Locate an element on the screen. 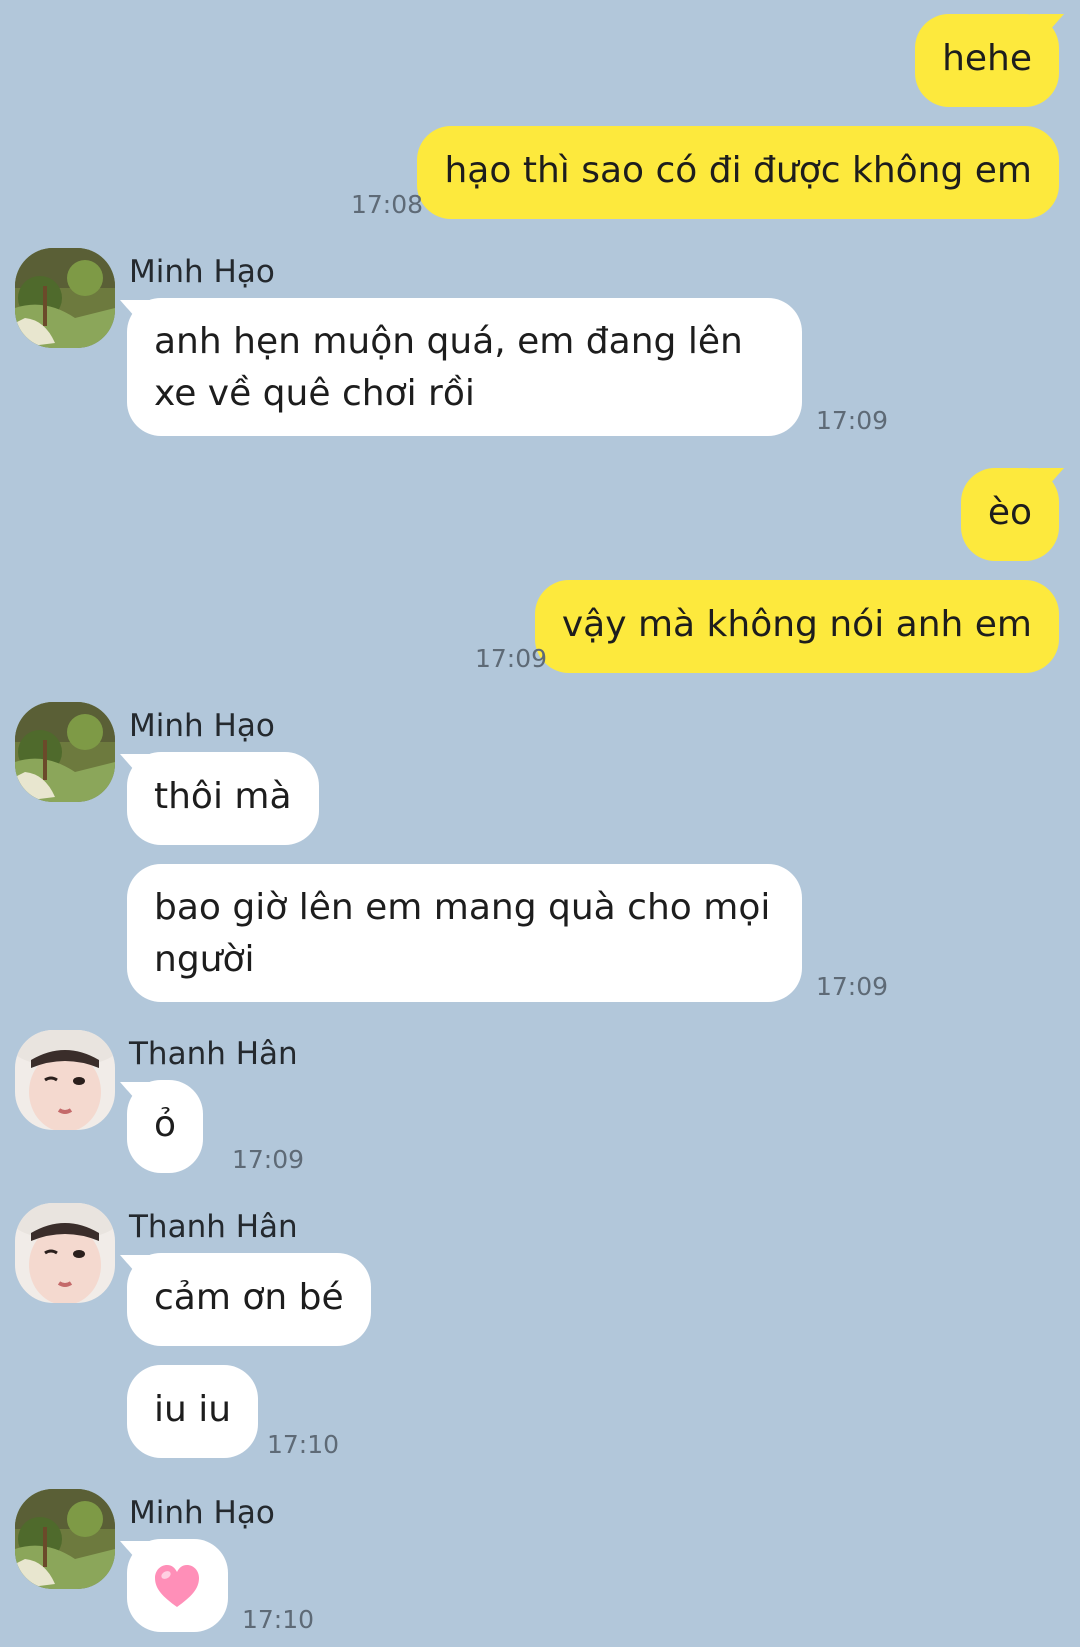 The image size is (1080, 1647). message-time: 17:08 is located at coordinates (387, 204).